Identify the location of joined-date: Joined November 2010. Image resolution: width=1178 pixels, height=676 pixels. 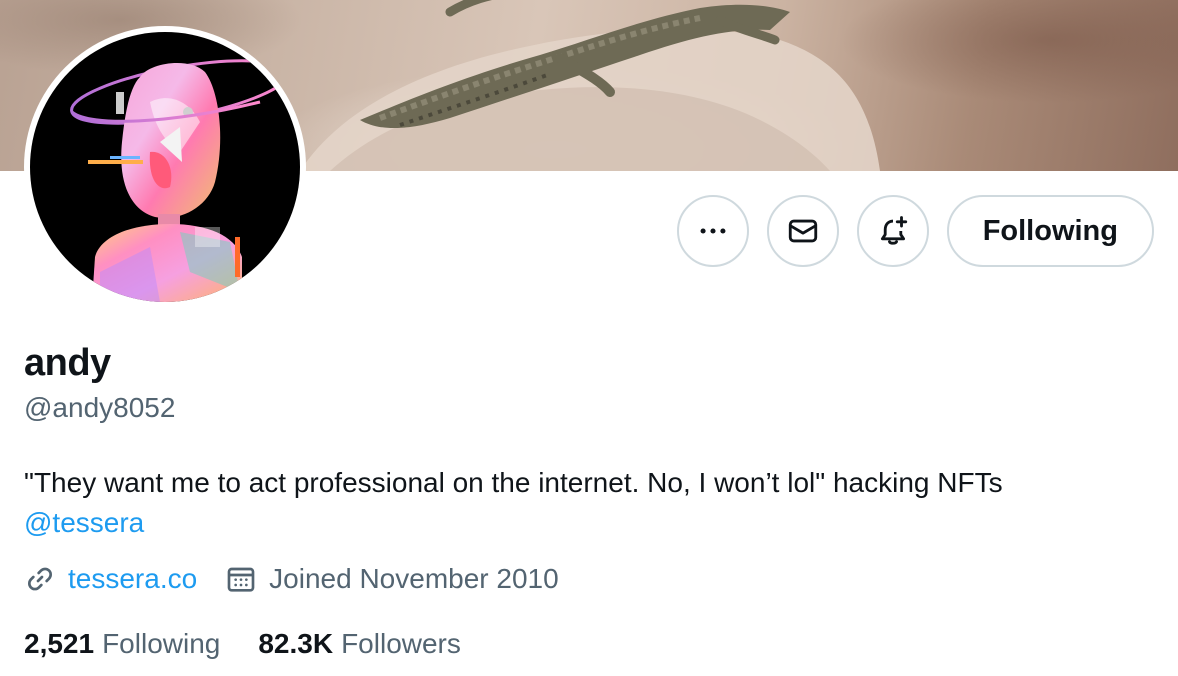
(414, 578).